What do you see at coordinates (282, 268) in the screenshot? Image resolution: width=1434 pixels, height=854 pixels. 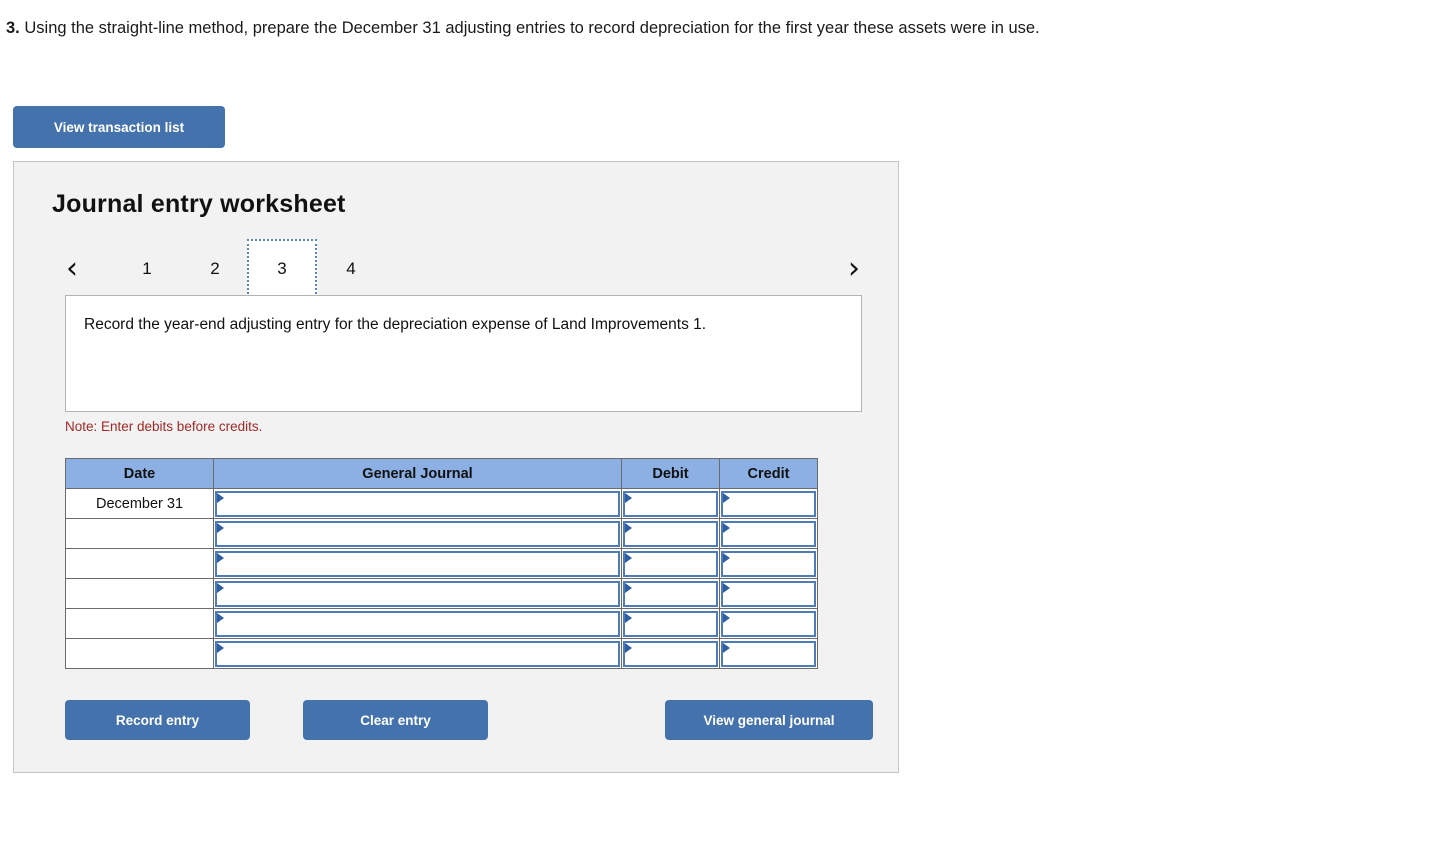 I see `worksheet-tab-3: 3` at bounding box center [282, 268].